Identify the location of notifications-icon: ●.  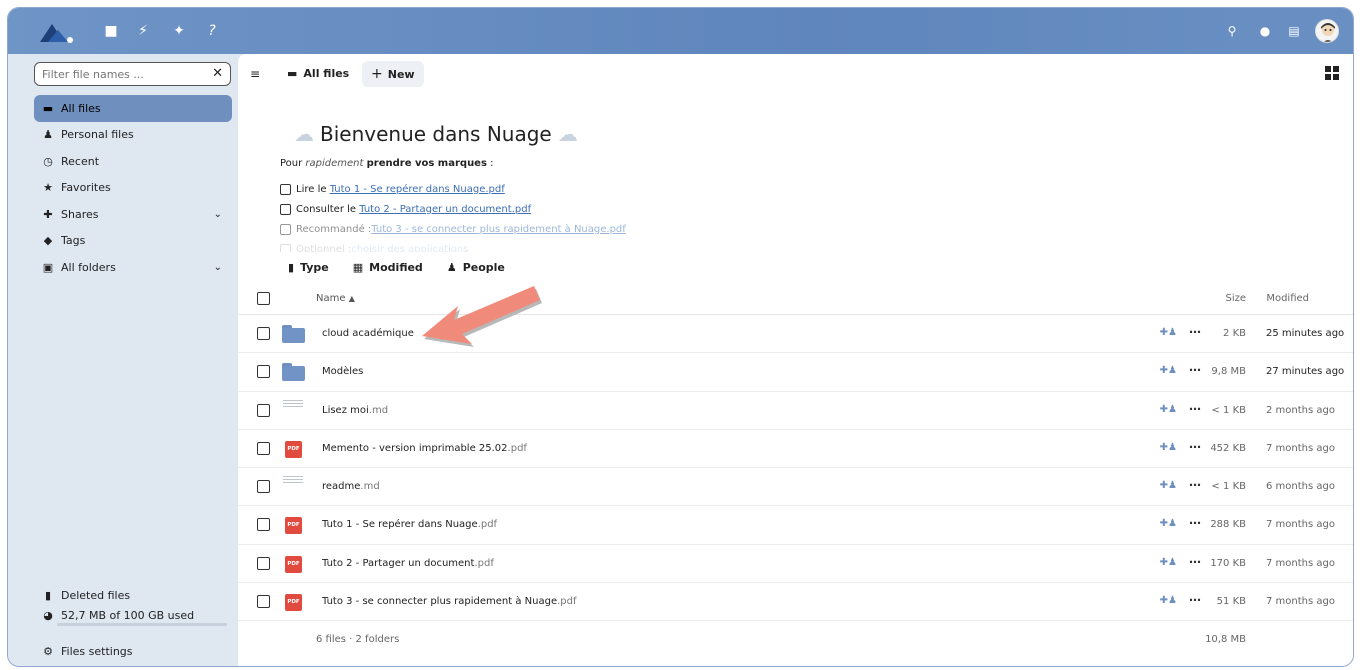
(1265, 31).